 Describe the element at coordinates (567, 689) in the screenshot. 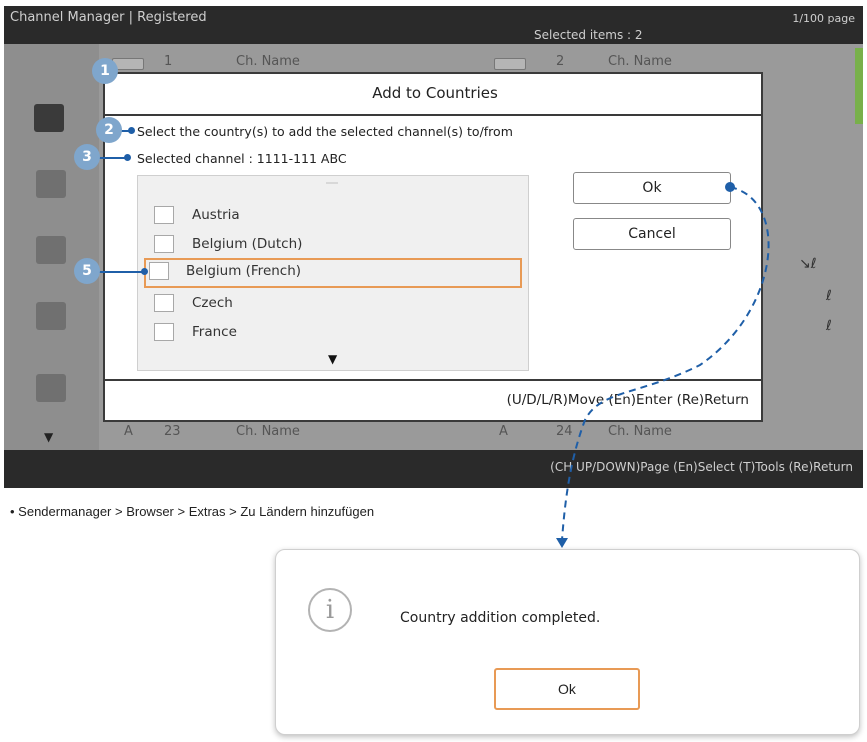

I see `popup-ok-button: Ok` at that location.